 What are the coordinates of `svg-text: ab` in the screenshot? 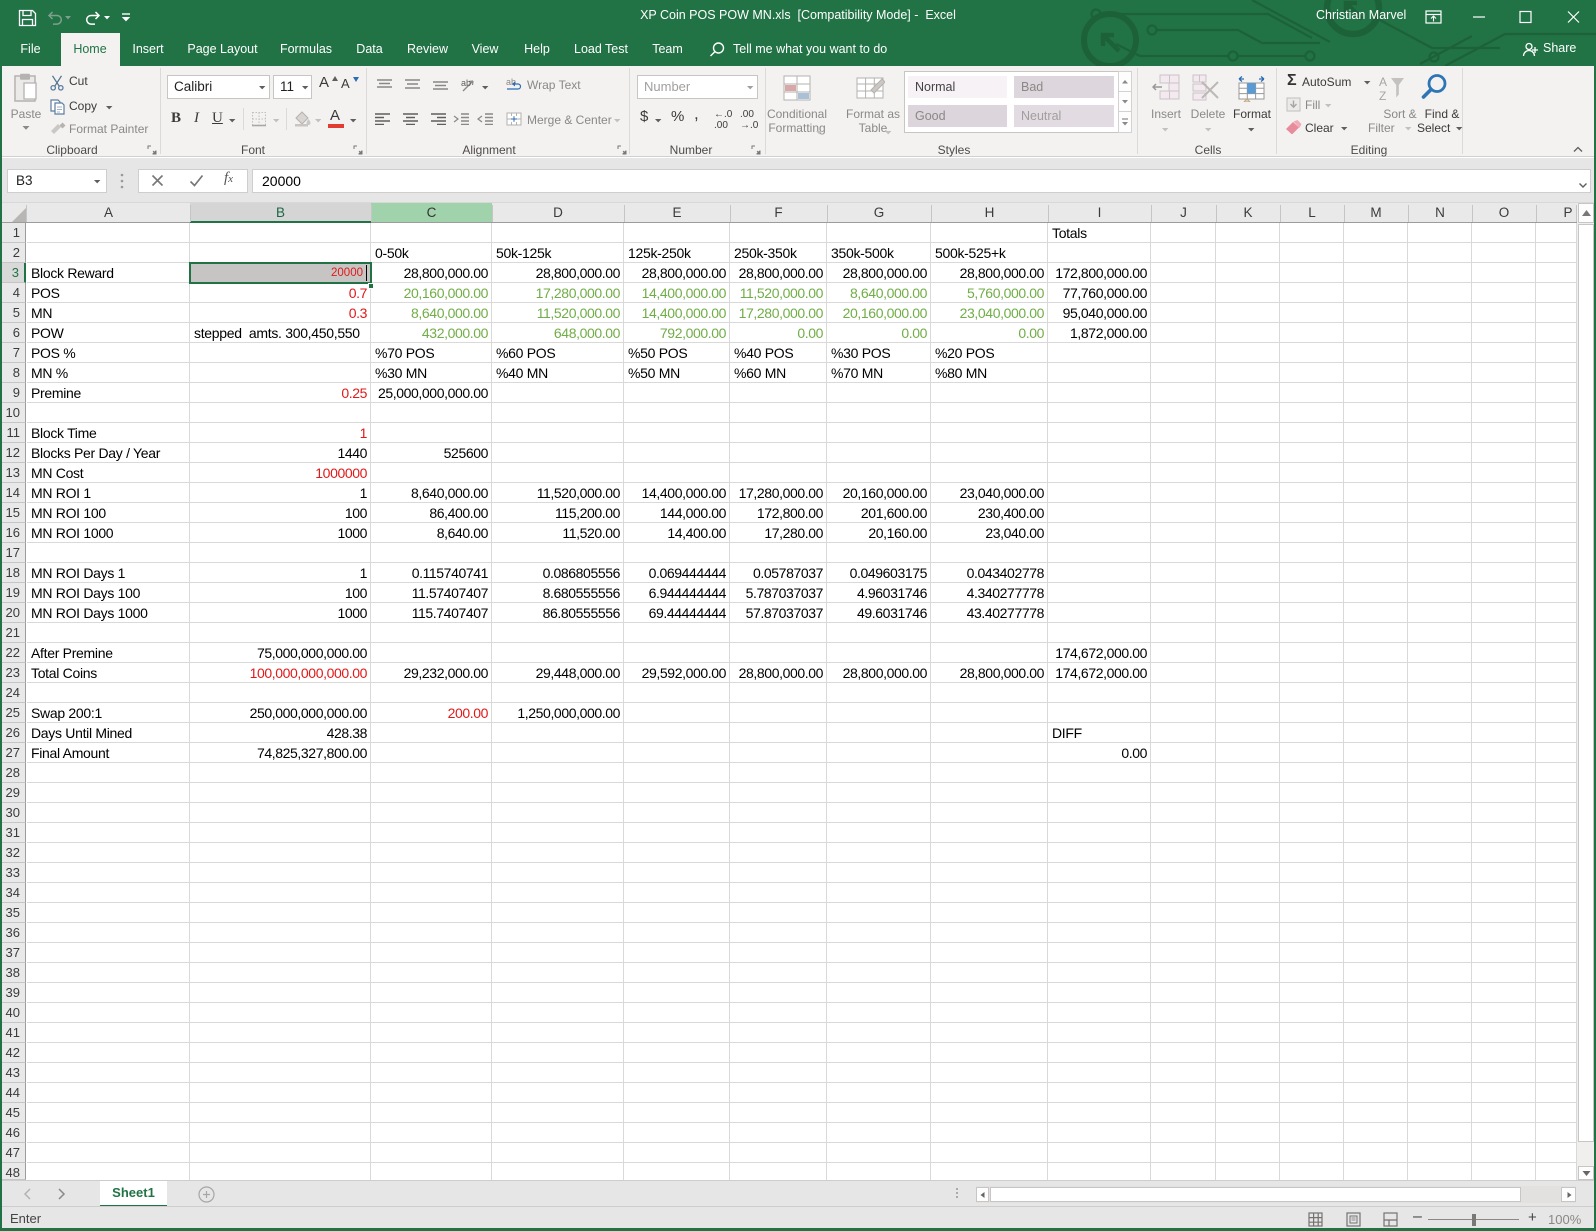 It's located at (466, 83).